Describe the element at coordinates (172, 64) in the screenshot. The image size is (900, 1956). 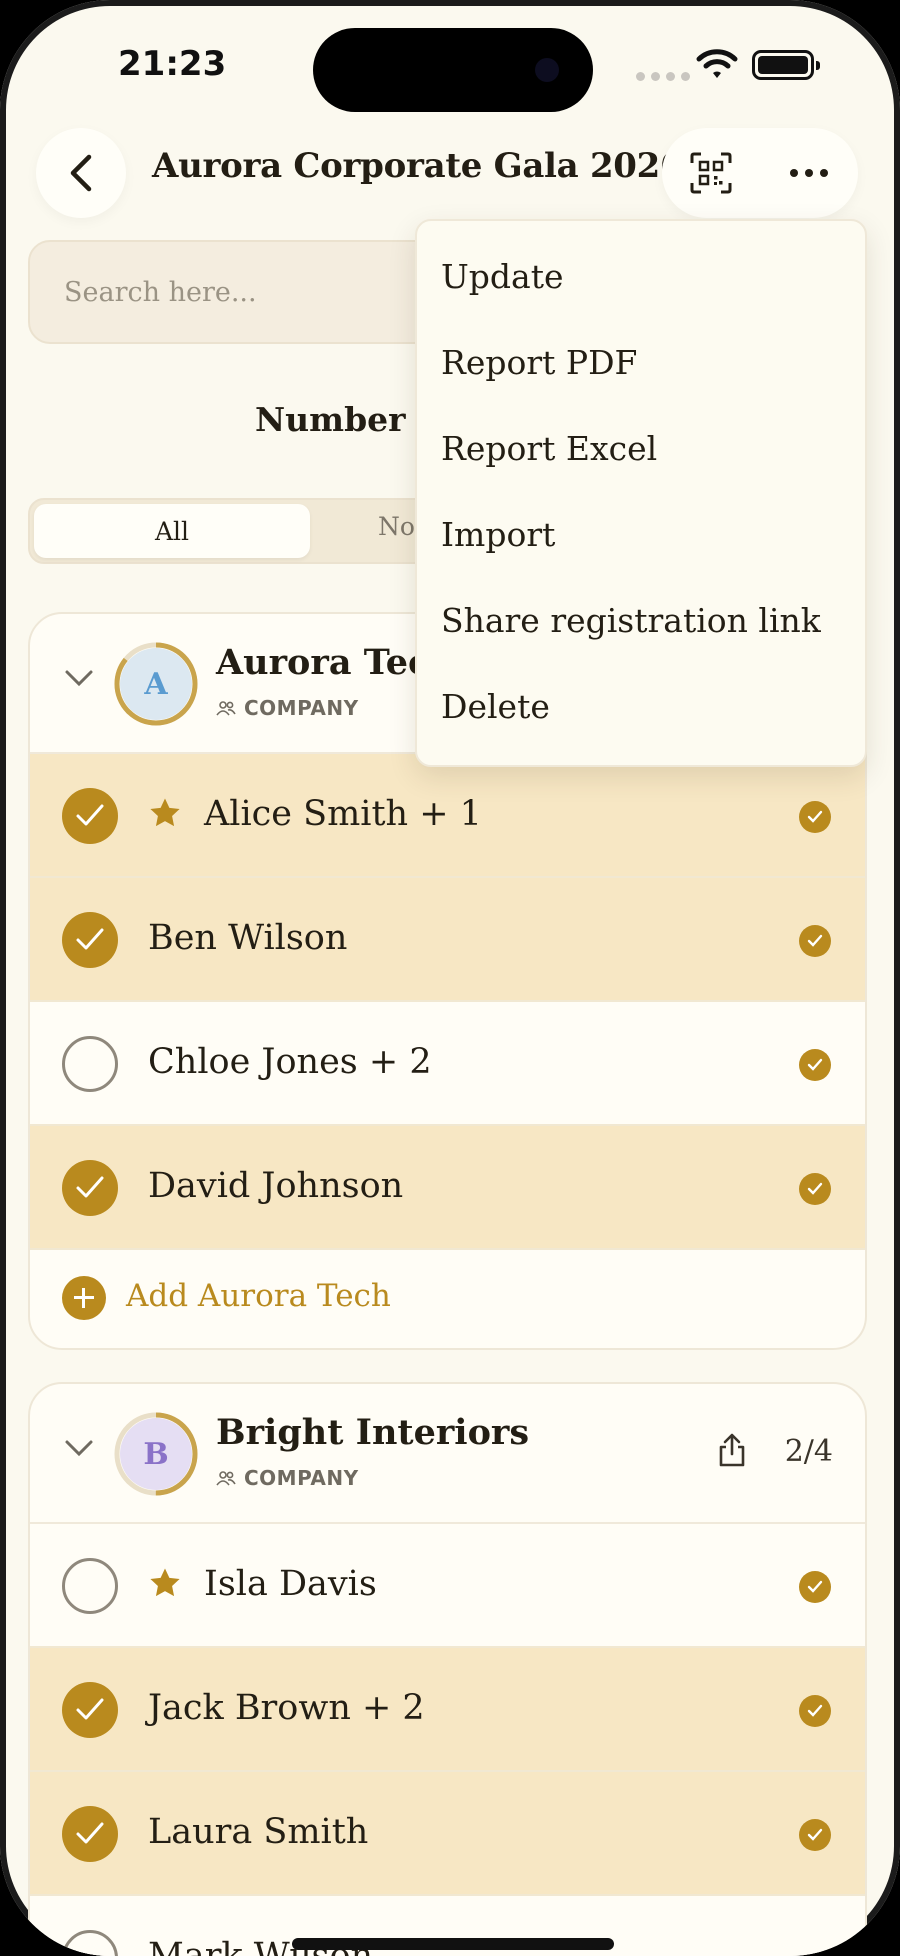
I see `status-time: 21:23` at that location.